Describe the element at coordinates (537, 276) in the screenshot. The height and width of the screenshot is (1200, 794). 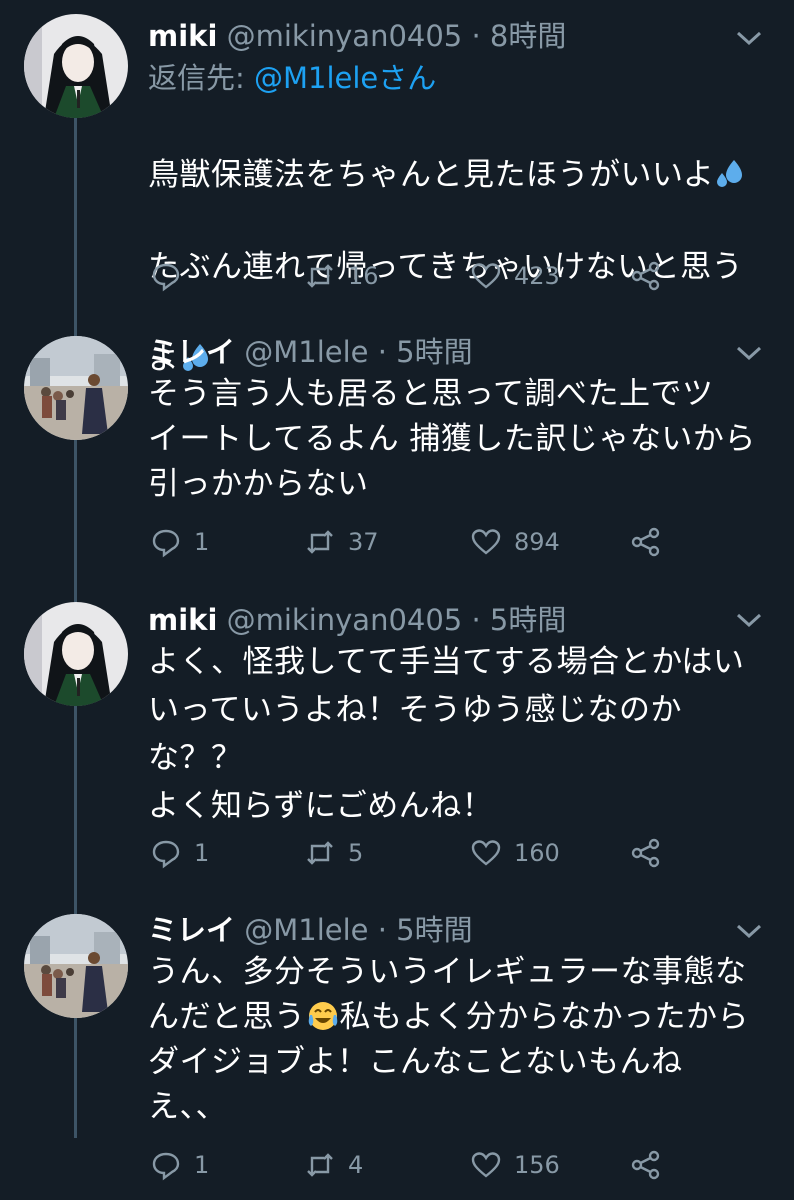
I see `like-count: 423` at that location.